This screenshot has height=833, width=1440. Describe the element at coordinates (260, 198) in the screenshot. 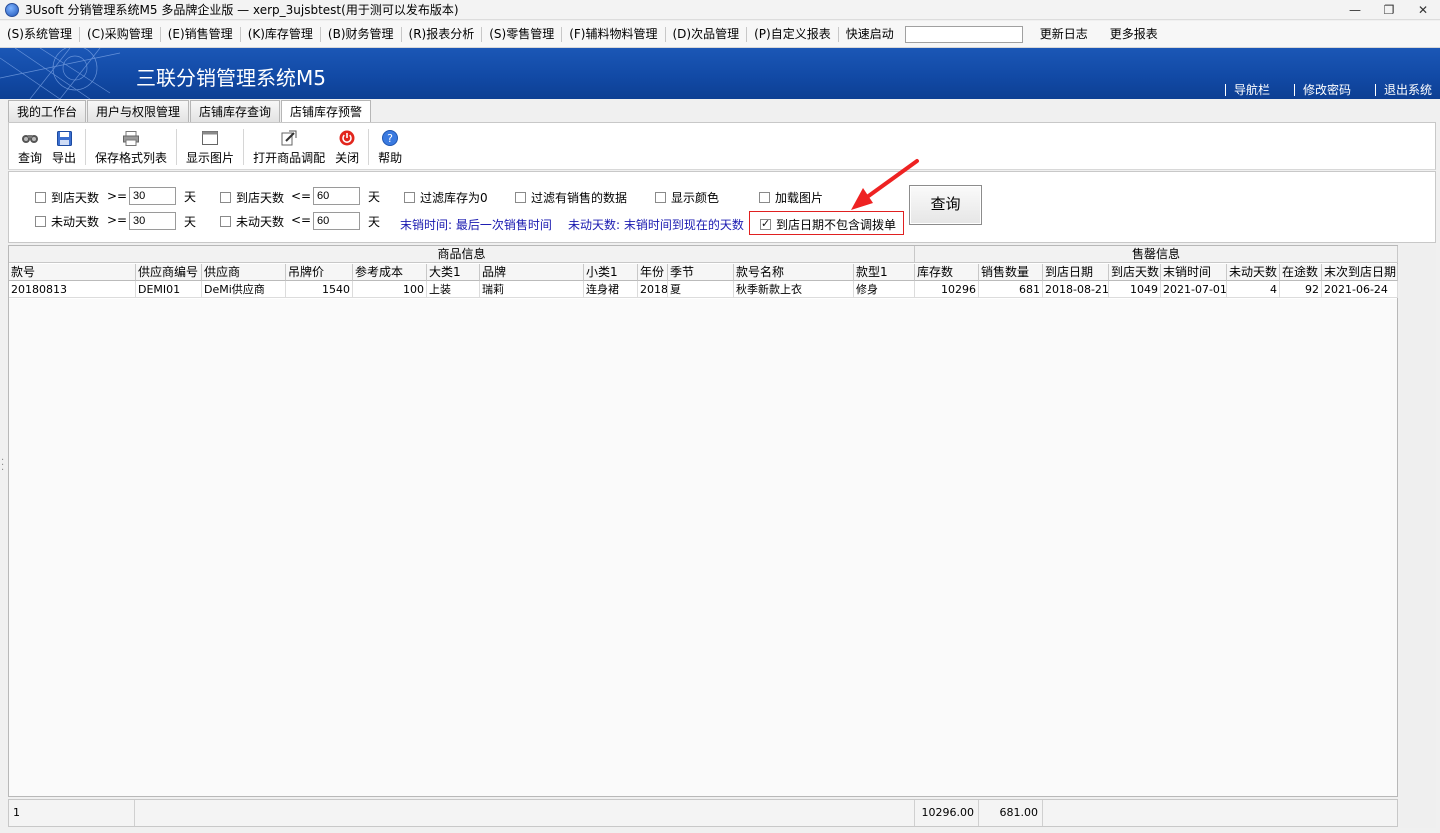

I see `days-in-store-le-label: 到店天数` at that location.